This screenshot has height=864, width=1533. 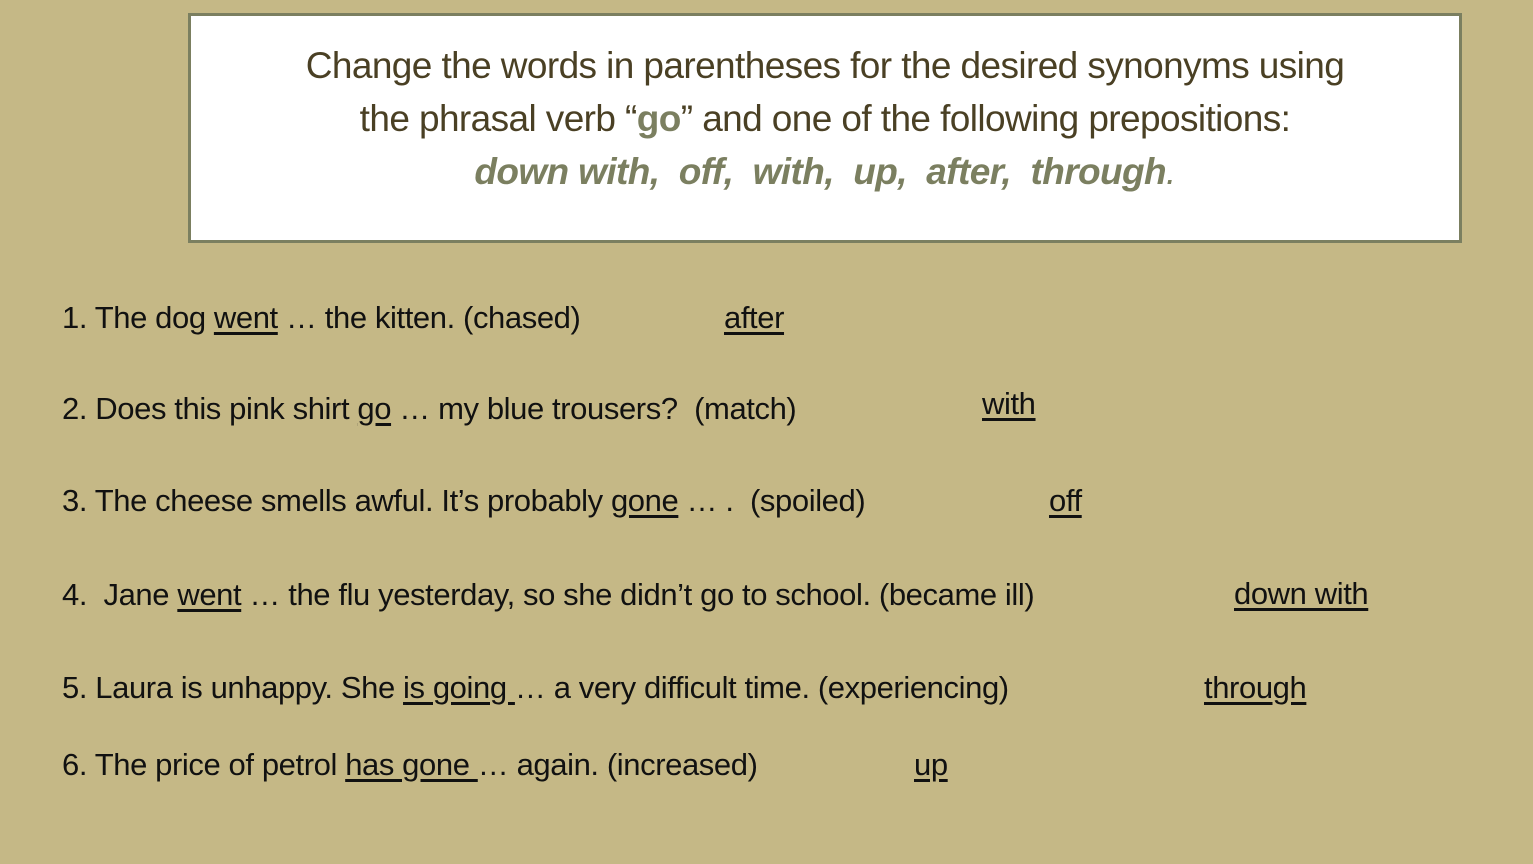 What do you see at coordinates (659, 118) in the screenshot?
I see `phrasal-verb-go: go` at bounding box center [659, 118].